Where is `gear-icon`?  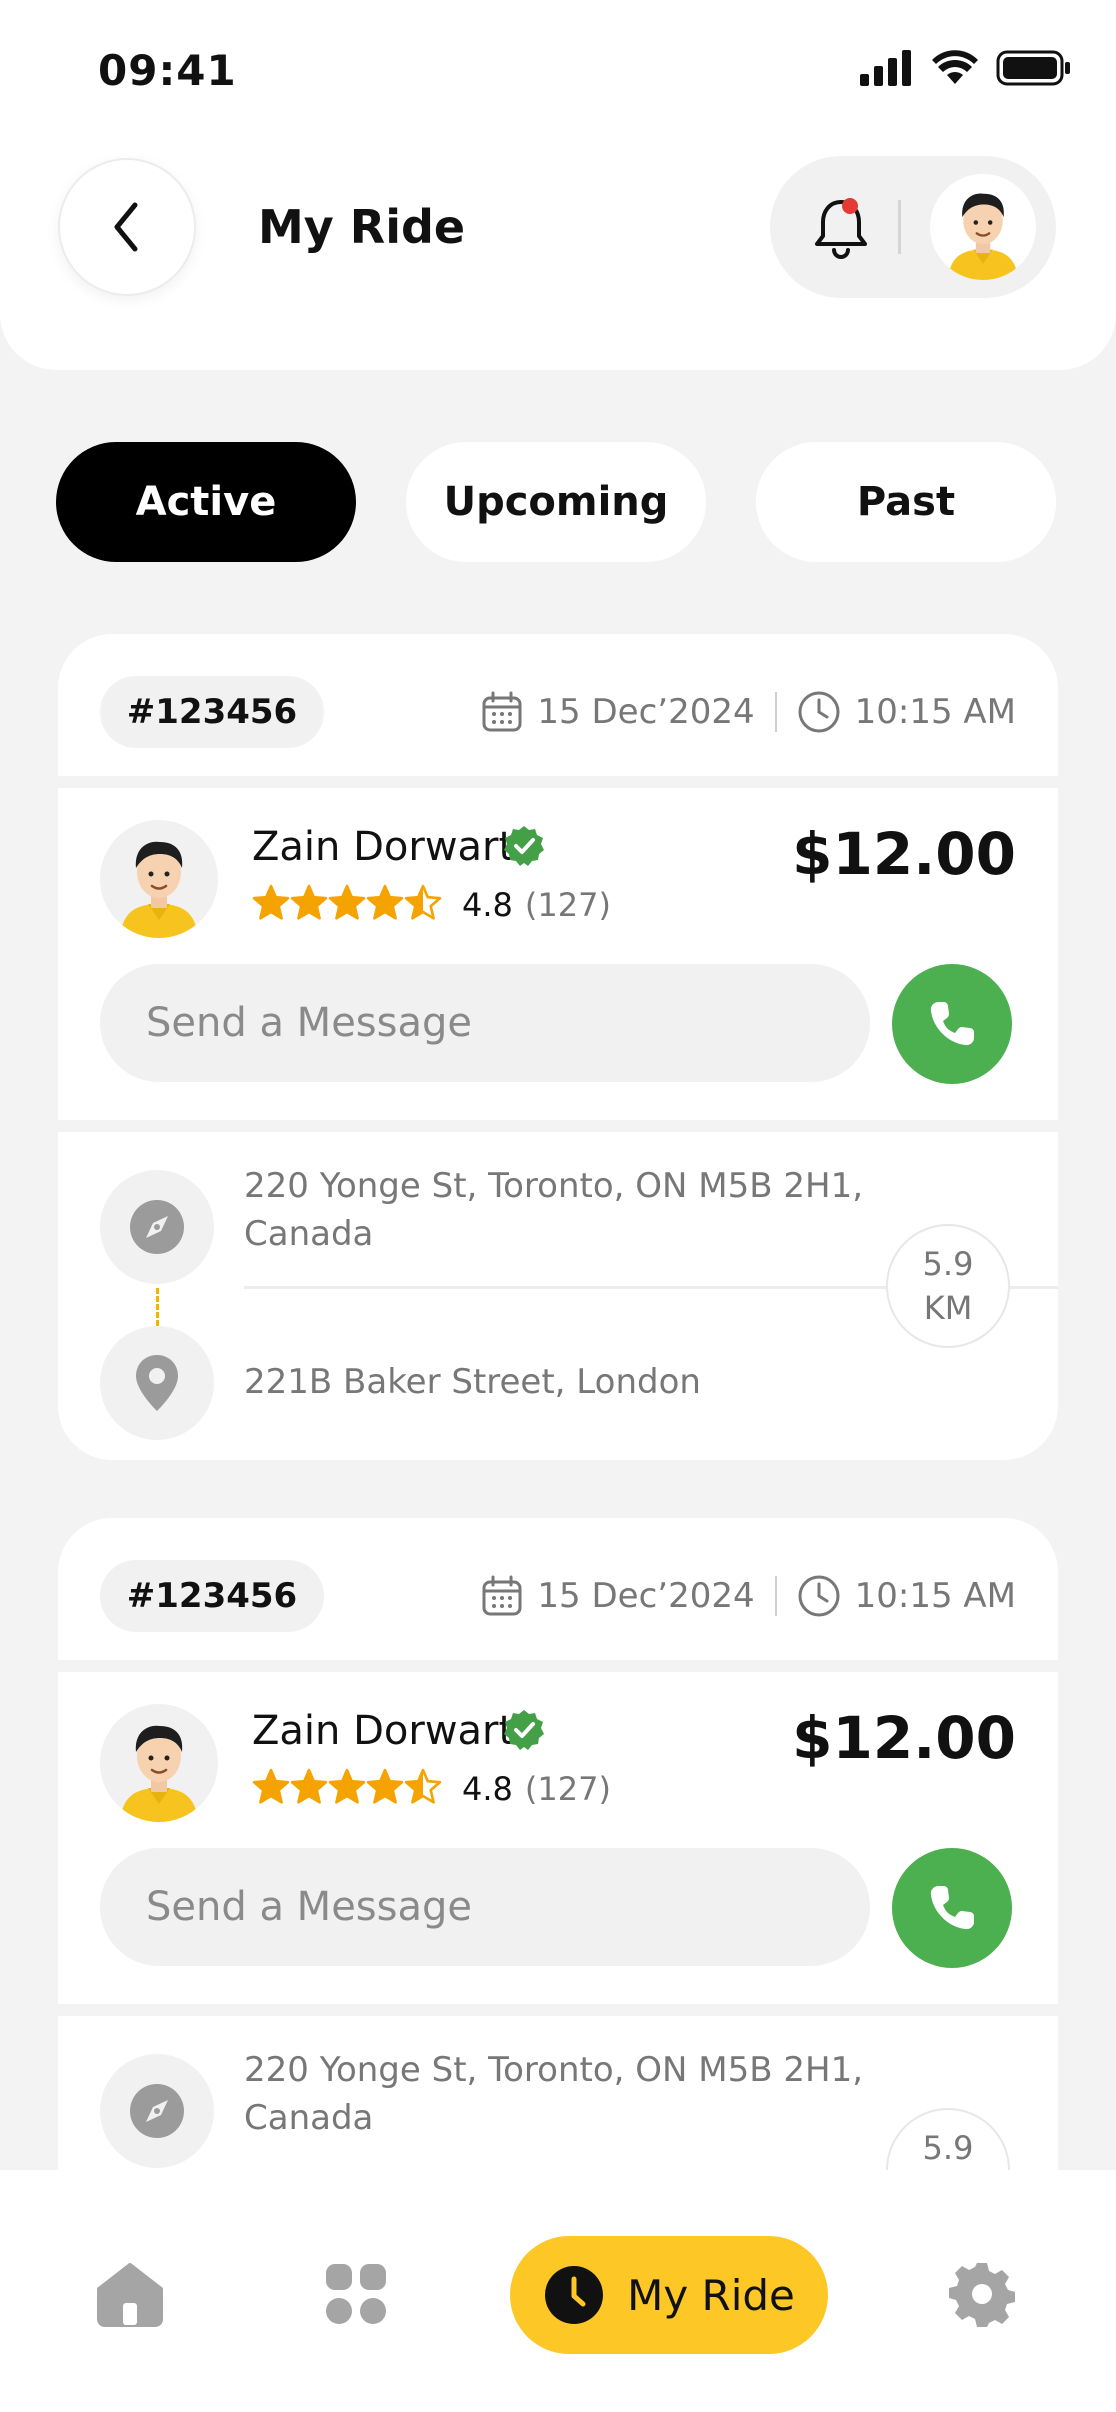 gear-icon is located at coordinates (982, 2295).